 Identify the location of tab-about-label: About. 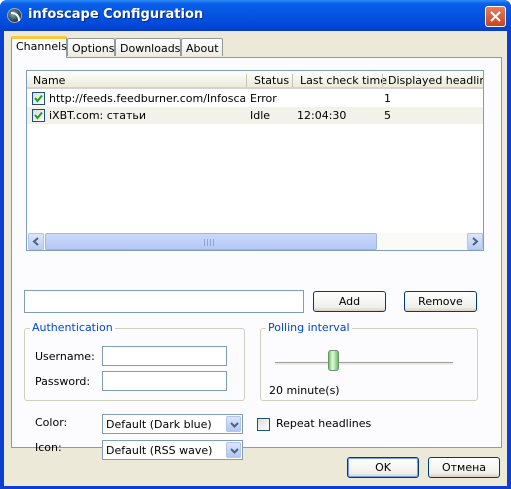
(202, 48).